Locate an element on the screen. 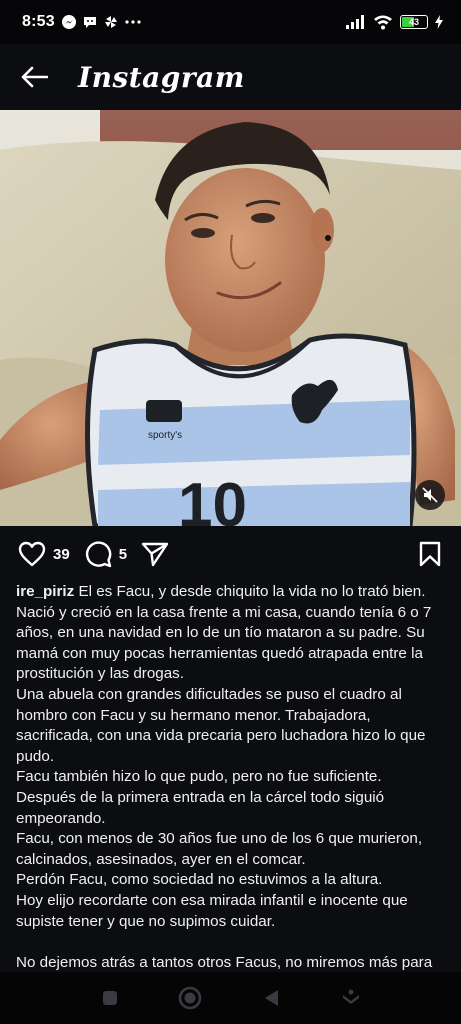 This screenshot has height=1024, width=461. recents-square-icon is located at coordinates (110, 998).